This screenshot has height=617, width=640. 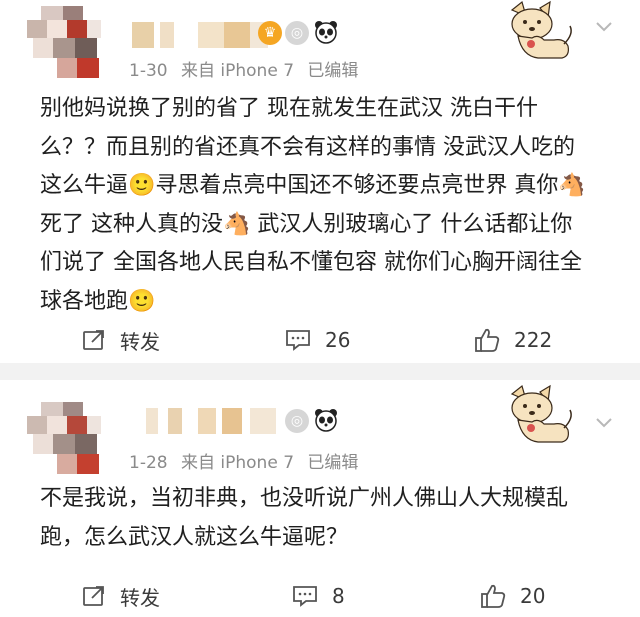 I want to click on timestamp: 1-30, so click(x=148, y=71).